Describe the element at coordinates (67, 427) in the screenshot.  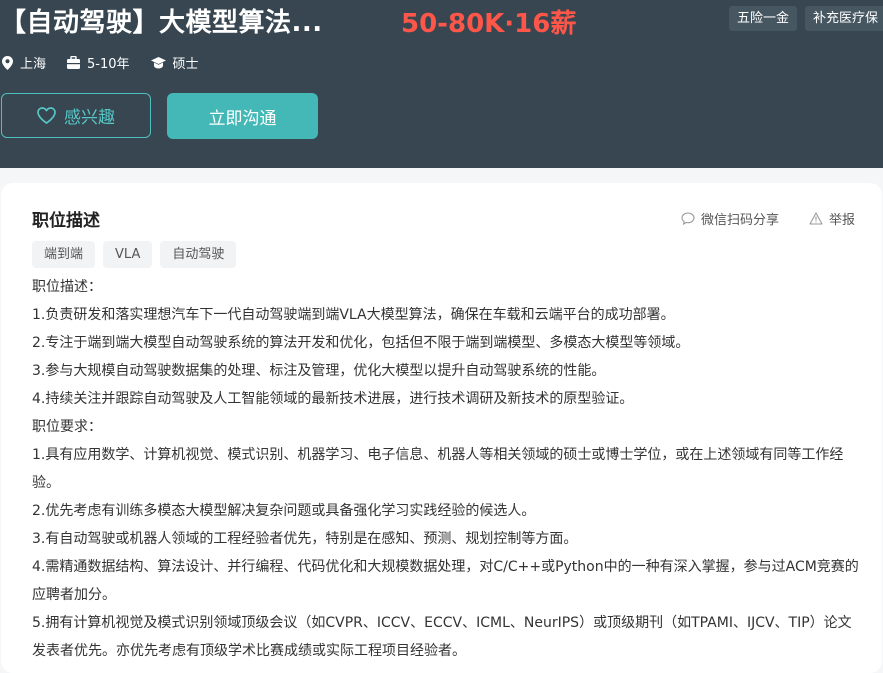
I see `description-line: 职位要求：` at that location.